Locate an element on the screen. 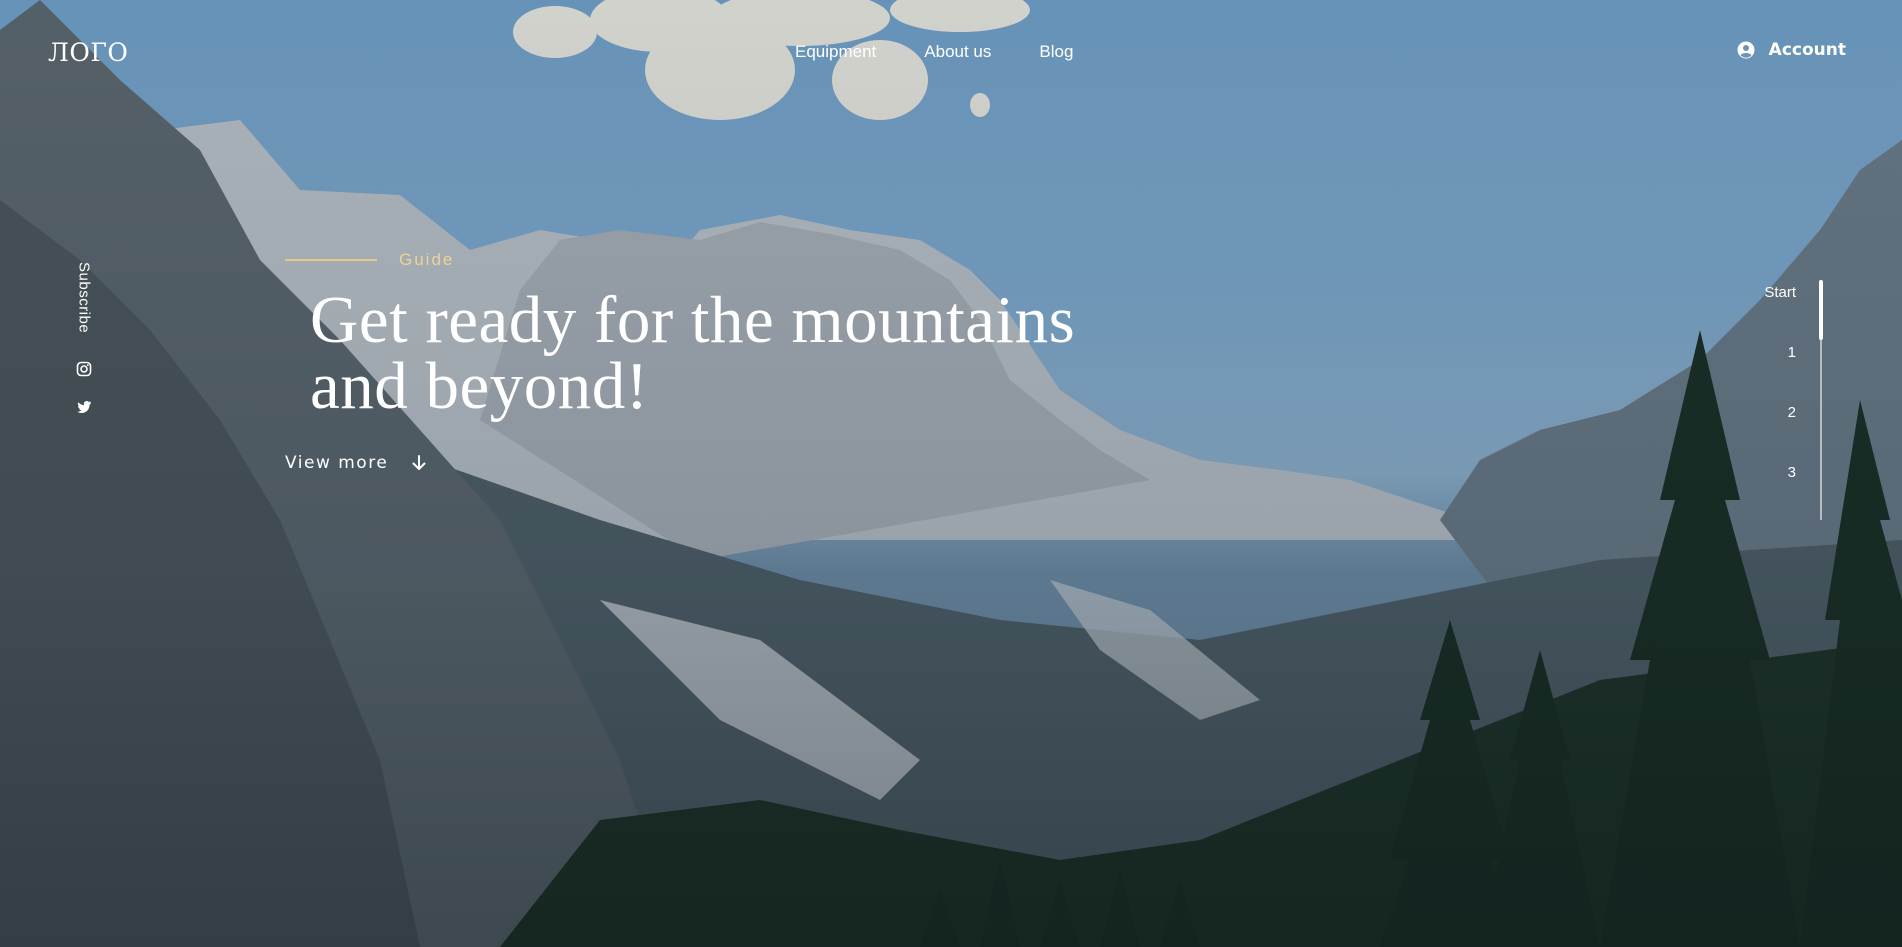  slide-item-3: 3 is located at coordinates (1792, 472).